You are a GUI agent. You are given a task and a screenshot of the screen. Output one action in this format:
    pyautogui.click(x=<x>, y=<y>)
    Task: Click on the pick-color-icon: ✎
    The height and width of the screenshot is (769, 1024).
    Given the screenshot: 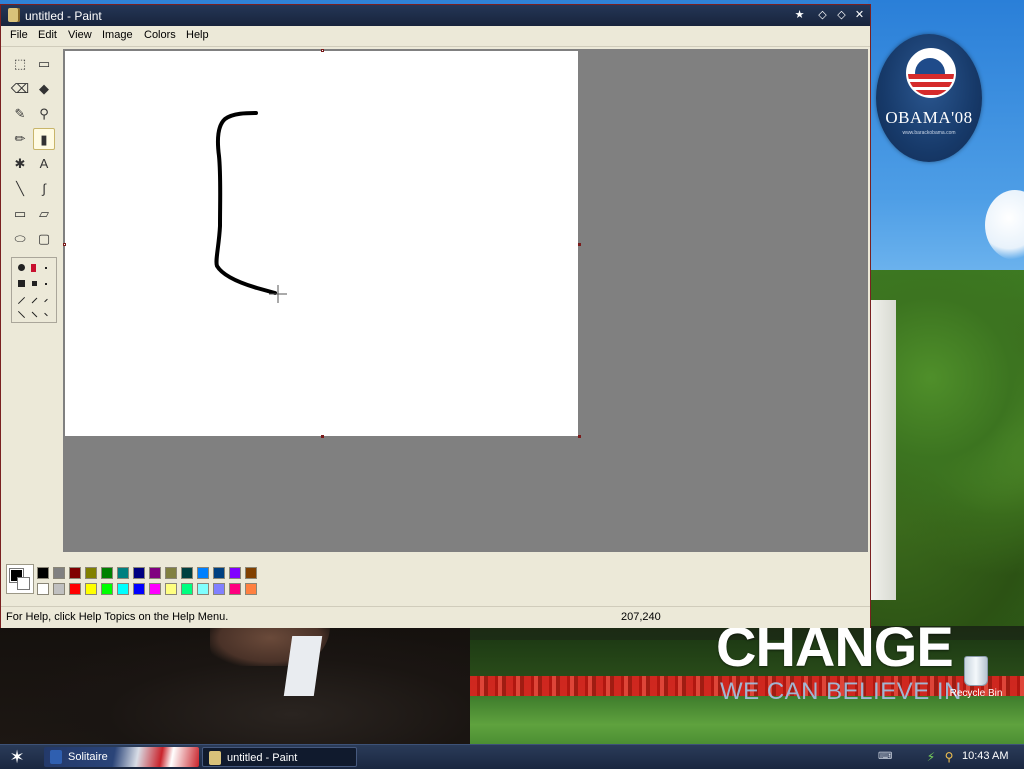 What is the action you would take?
    pyautogui.click(x=20, y=114)
    